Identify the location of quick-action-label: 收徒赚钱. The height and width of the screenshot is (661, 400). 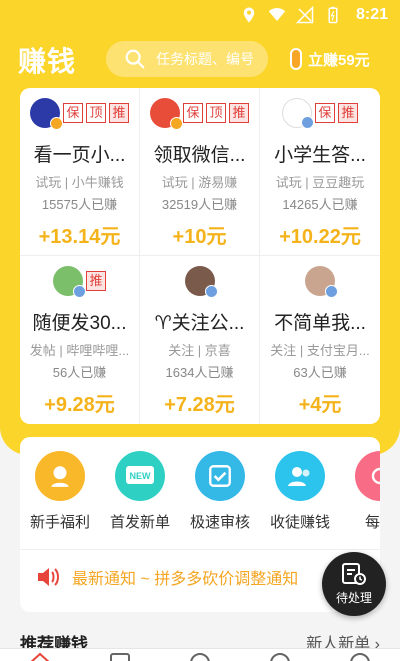
(299, 522).